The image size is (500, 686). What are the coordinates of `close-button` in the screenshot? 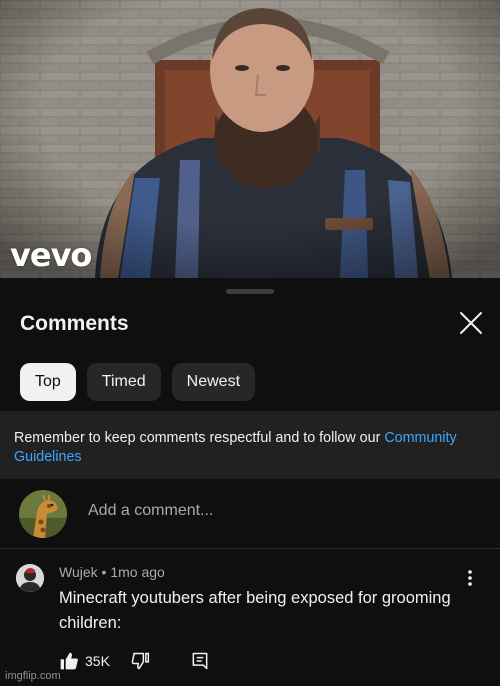 It's located at (471, 323).